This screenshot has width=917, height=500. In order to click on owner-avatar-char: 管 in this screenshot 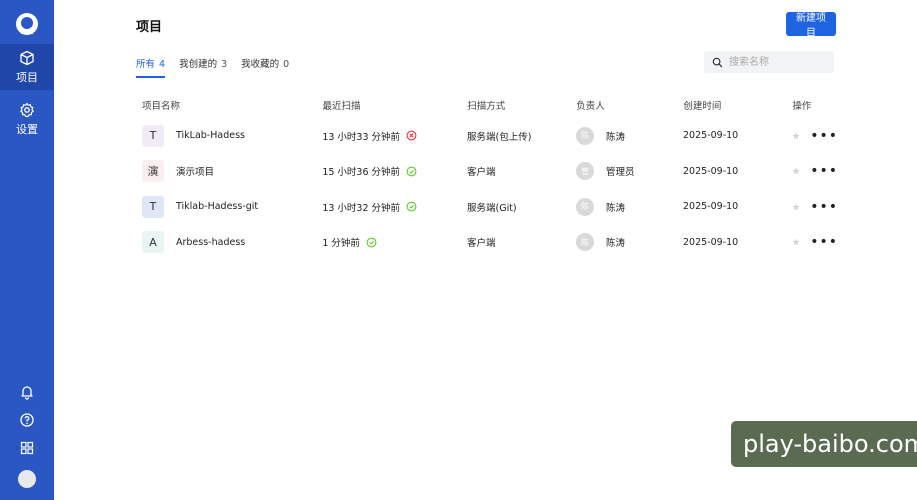, I will do `click(585, 171)`.